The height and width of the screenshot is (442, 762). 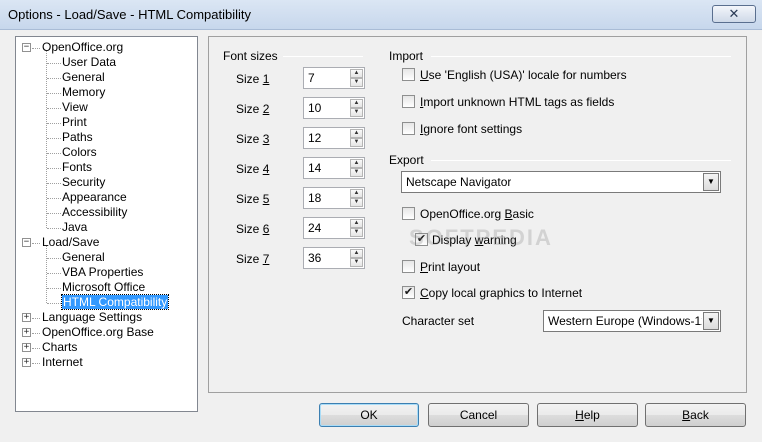 What do you see at coordinates (94, 197) in the screenshot?
I see `tree-item: Appearance` at bounding box center [94, 197].